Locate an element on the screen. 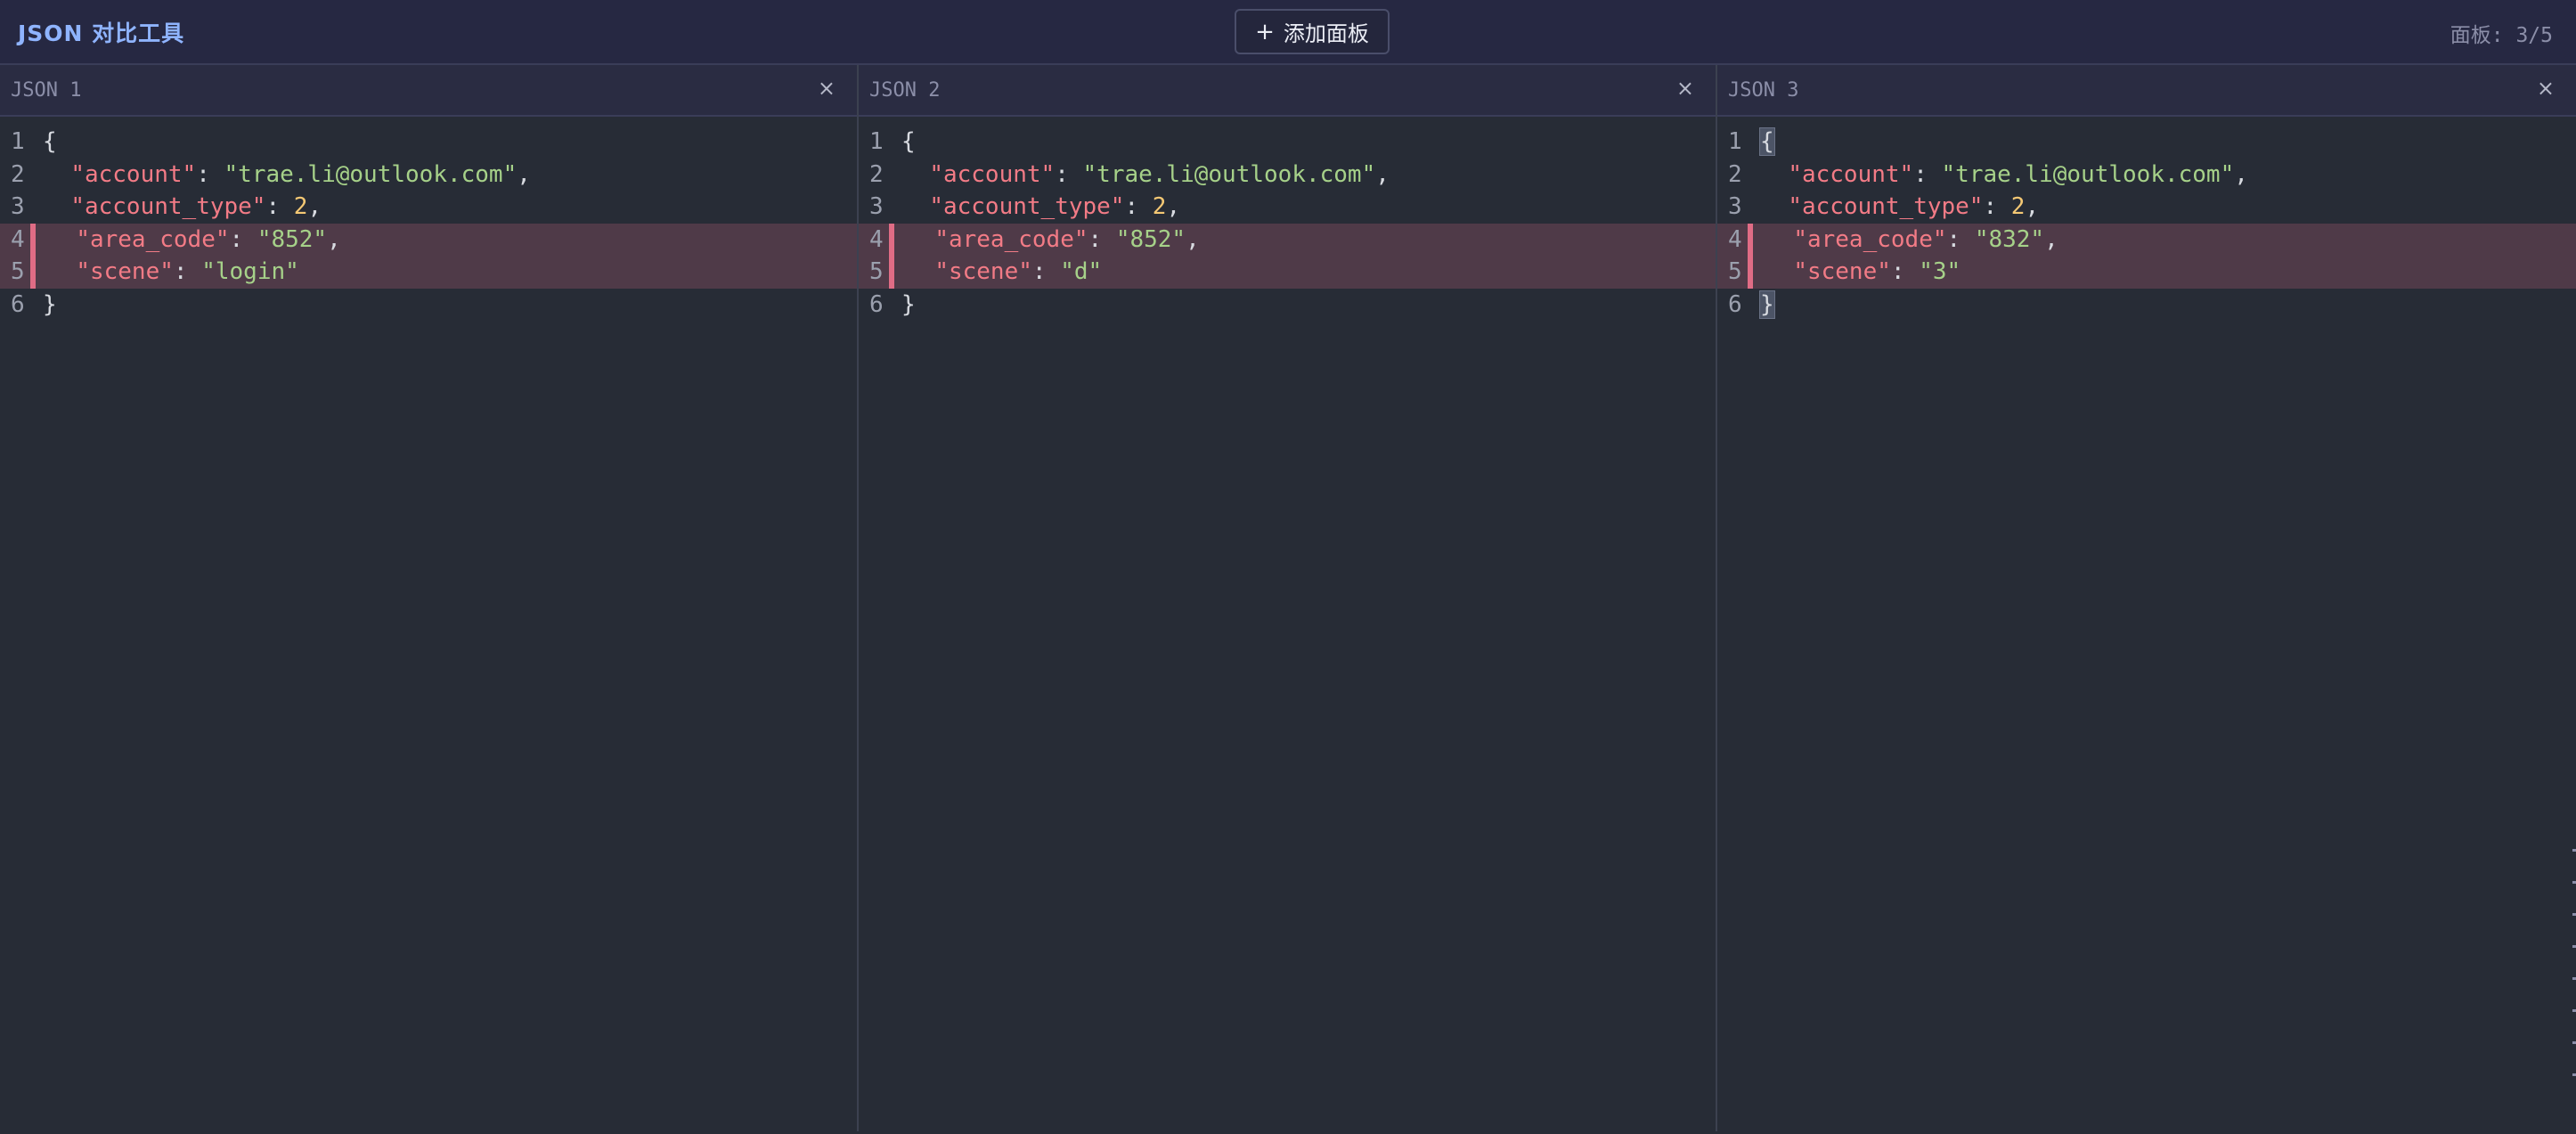  code-line-diff: 4 "area_code": "832", is located at coordinates (2146, 240).